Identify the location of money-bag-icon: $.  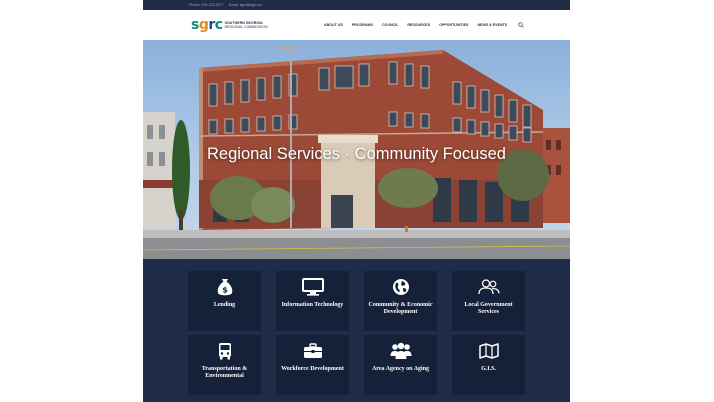
(224, 287).